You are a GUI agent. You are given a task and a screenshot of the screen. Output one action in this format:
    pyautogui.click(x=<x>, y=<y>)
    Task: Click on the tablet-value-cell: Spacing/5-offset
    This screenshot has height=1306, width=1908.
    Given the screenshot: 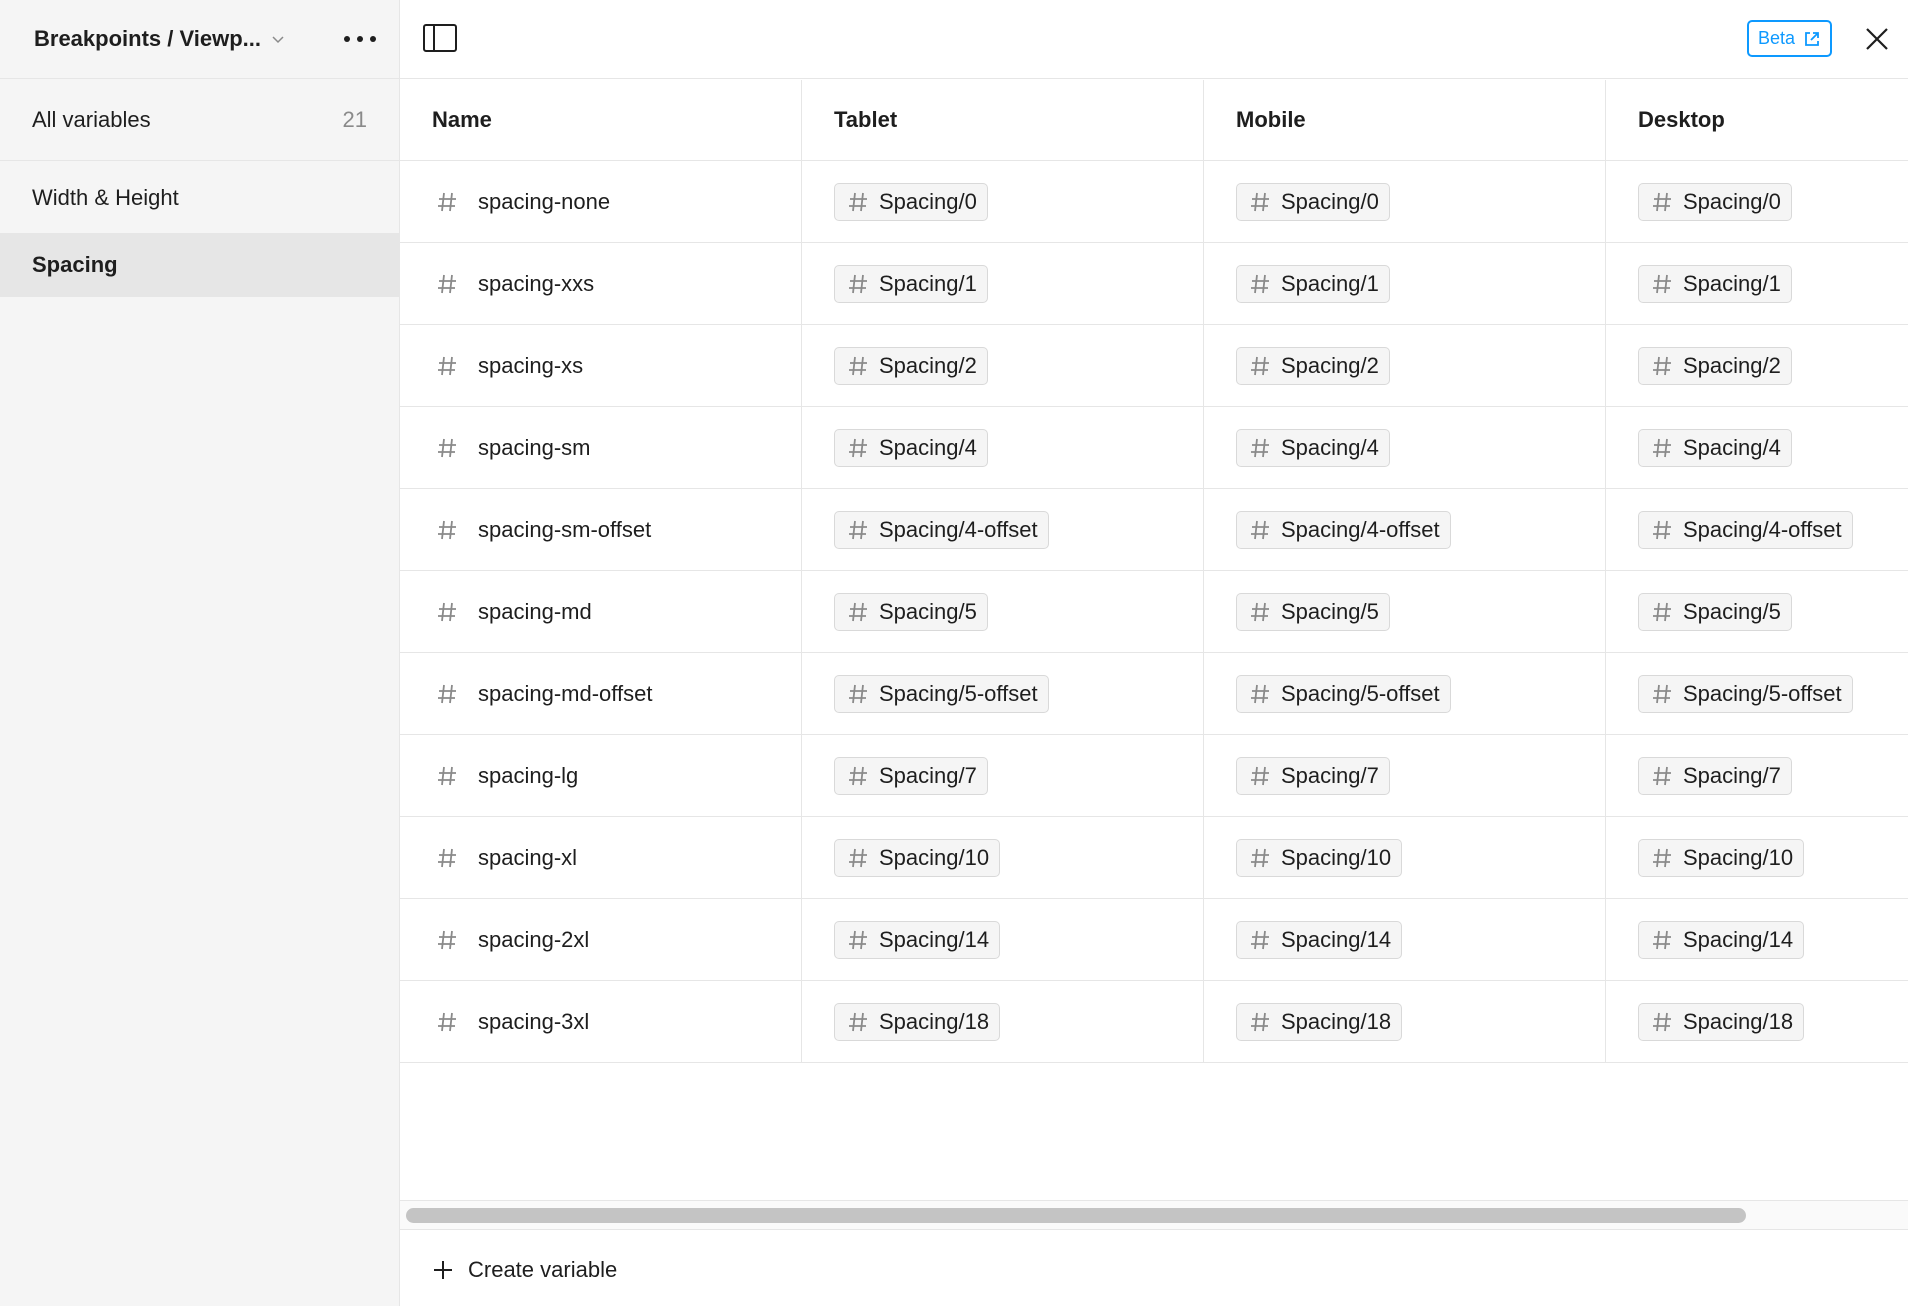 What is the action you would take?
    pyautogui.click(x=1003, y=693)
    